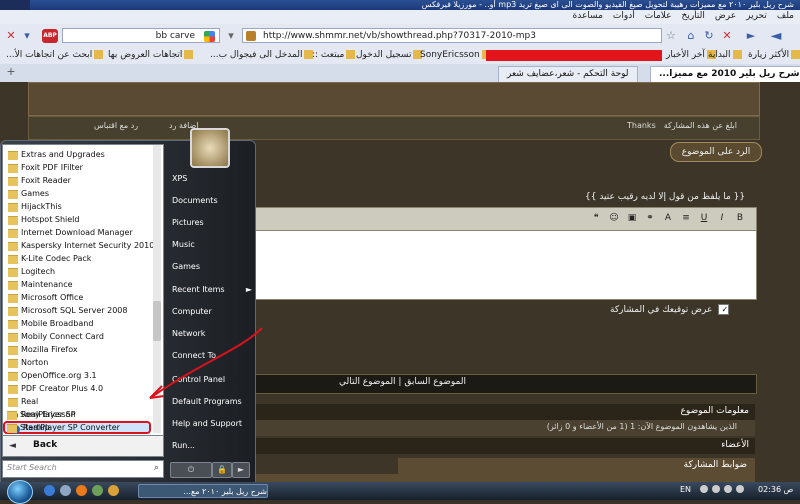 Image resolution: width=800 pixels, height=504 pixels. What do you see at coordinates (49, 490) in the screenshot?
I see `ie-icon` at bounding box center [49, 490].